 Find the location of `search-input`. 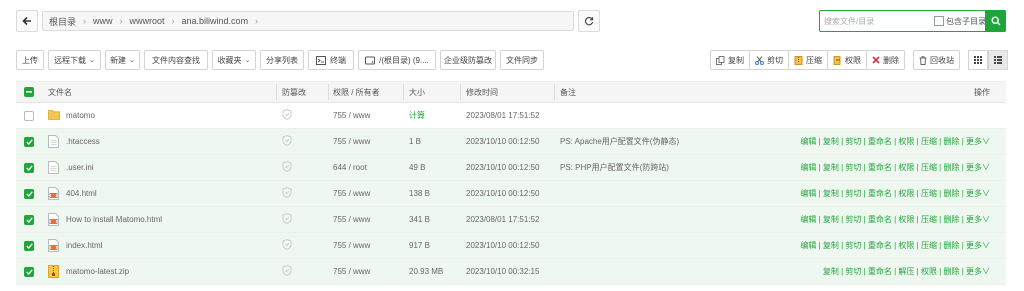

search-input is located at coordinates (875, 21).